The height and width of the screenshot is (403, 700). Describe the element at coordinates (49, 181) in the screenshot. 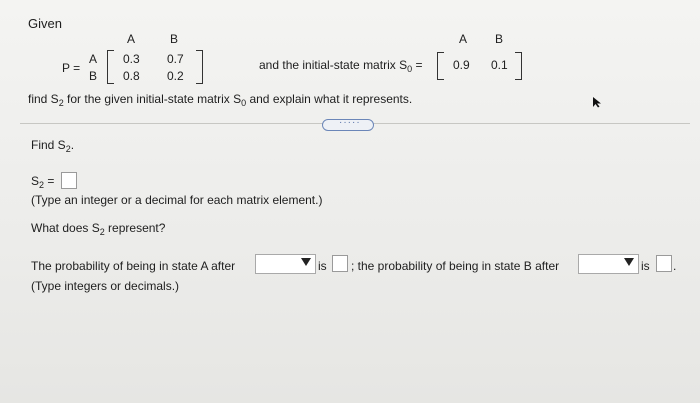

I see `s2-equals: =` at that location.